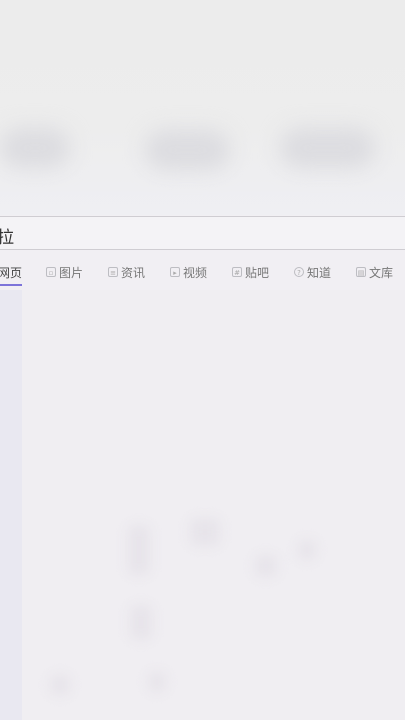 Image resolution: width=405 pixels, height=720 pixels. I want to click on search-query-text: 拉, so click(7, 235).